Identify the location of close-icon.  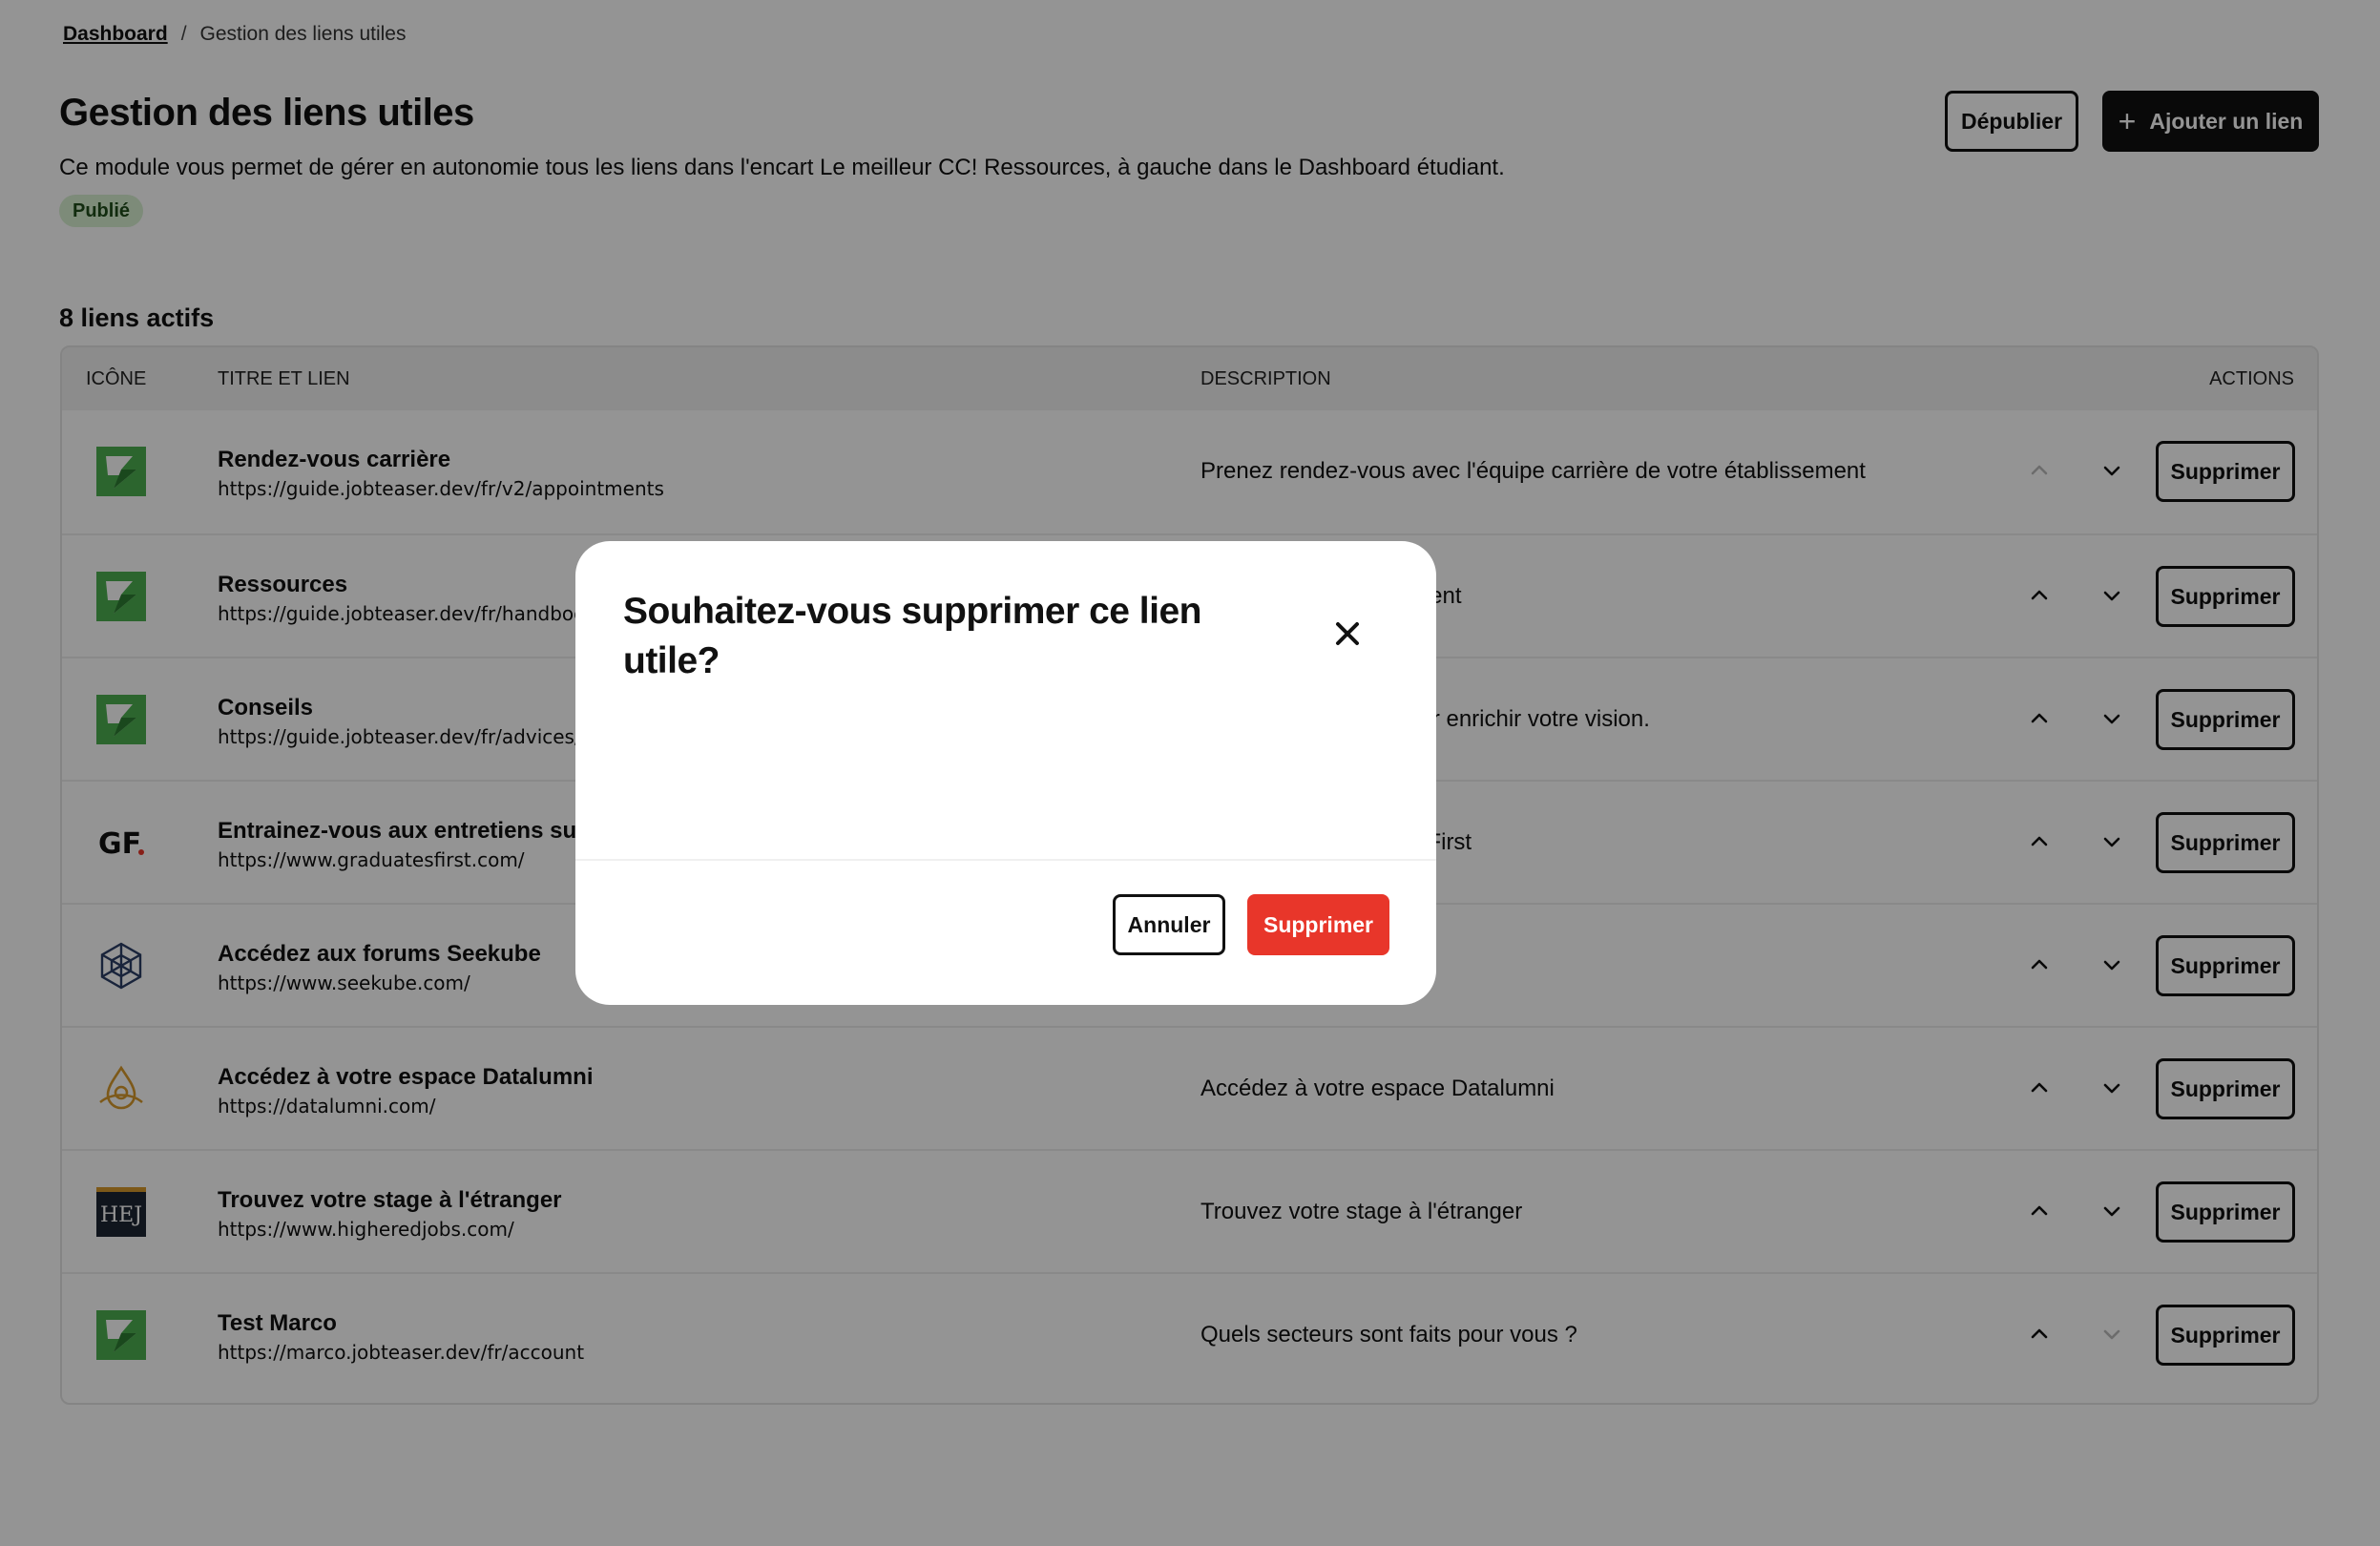
(1347, 633).